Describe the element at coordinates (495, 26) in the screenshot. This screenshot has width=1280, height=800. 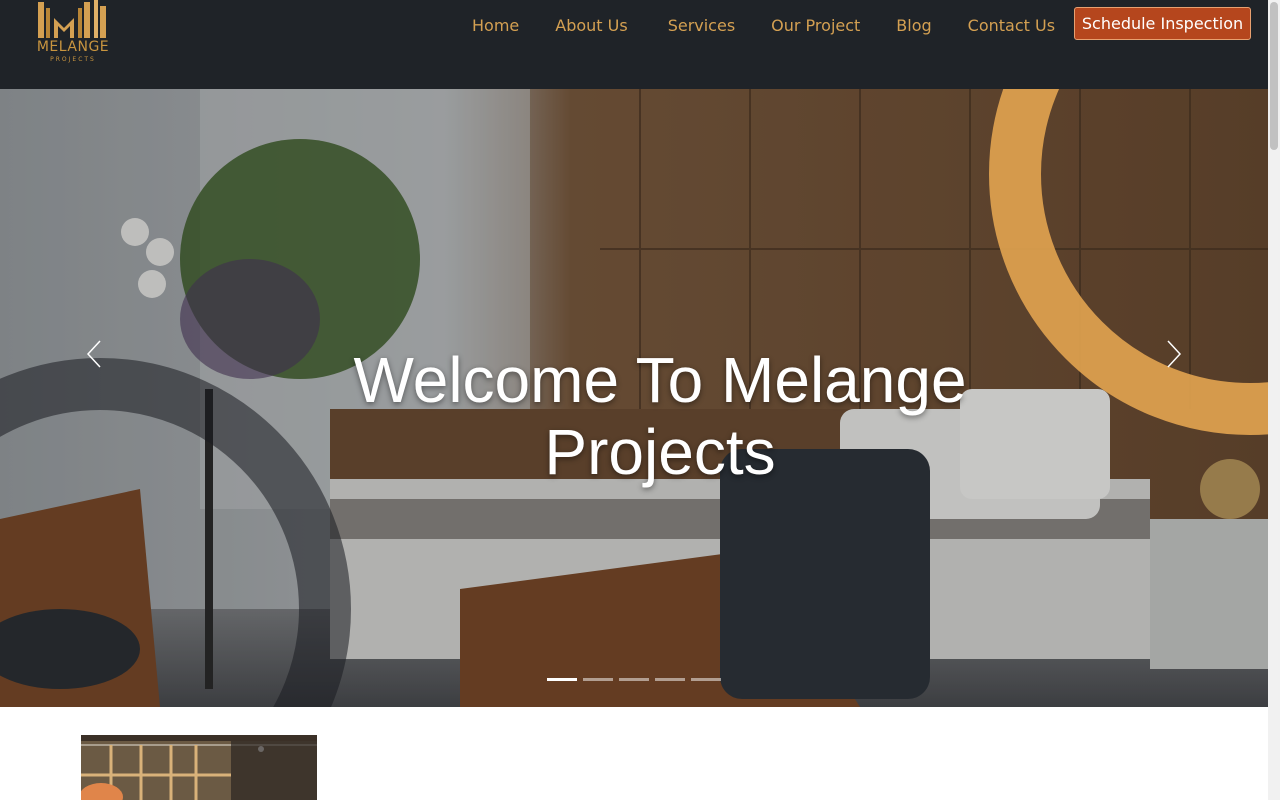
I see `nav-home: Home` at that location.